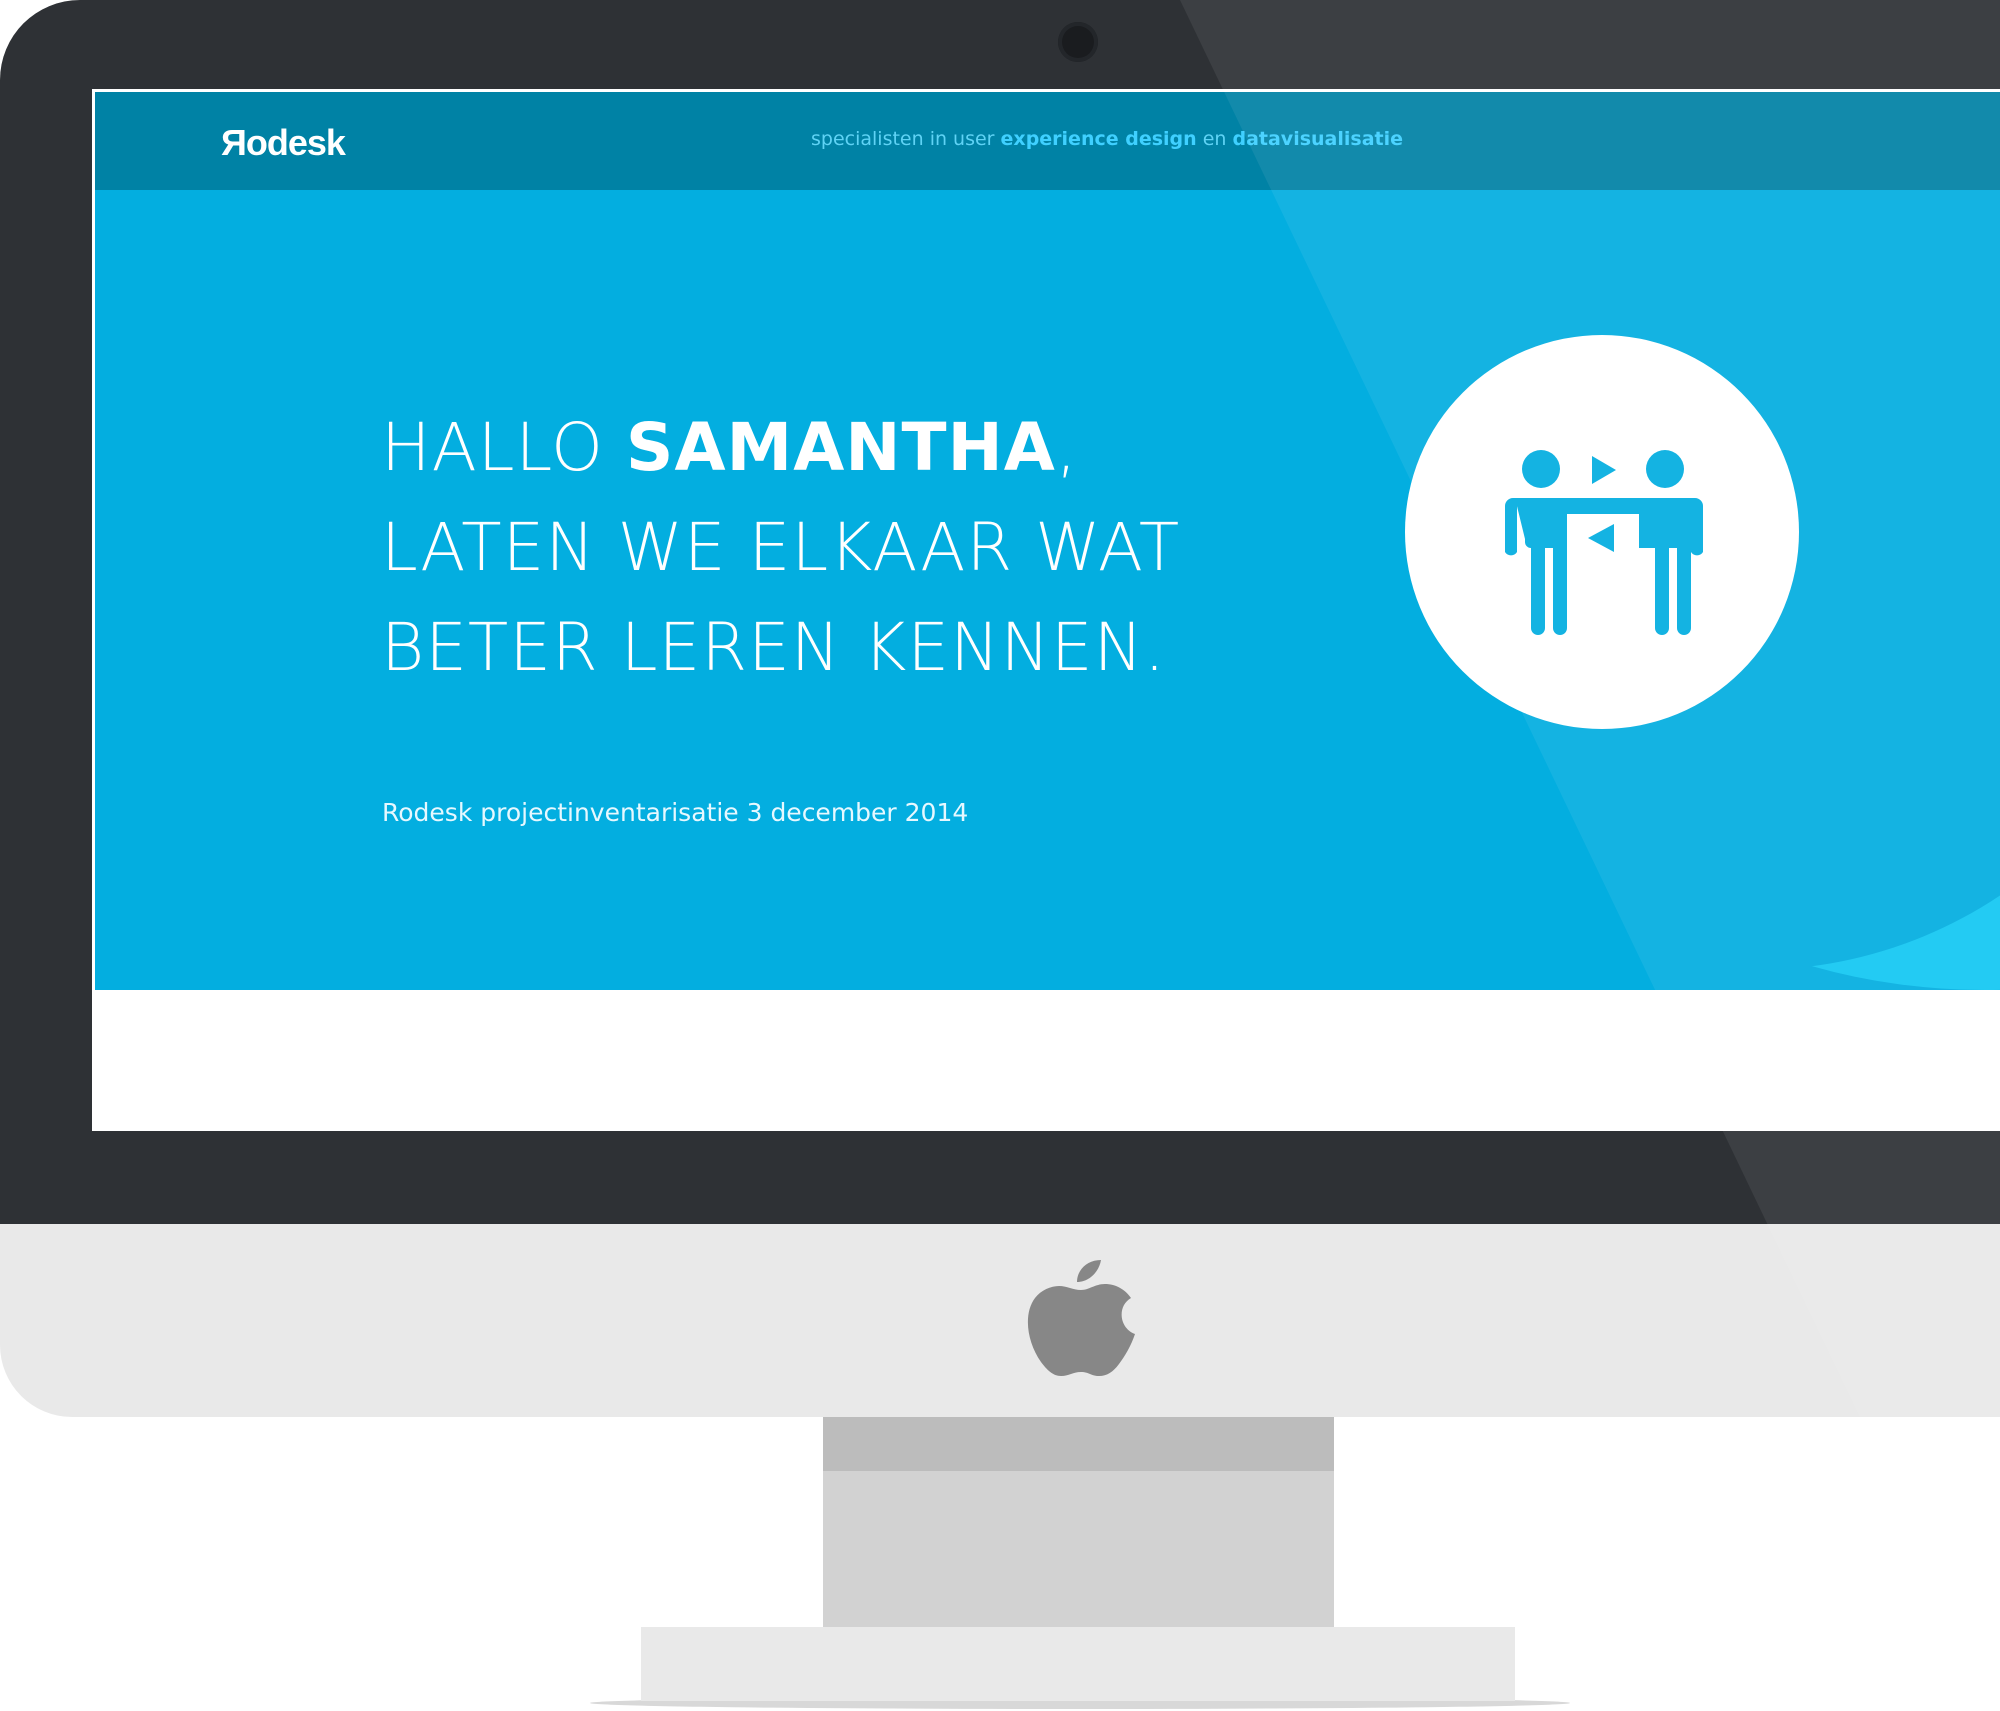  I want to click on stand-base, so click(1078, 1664).